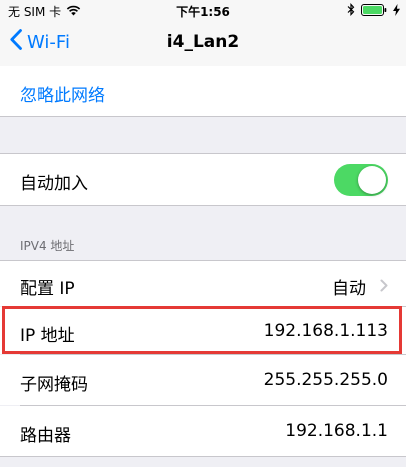 The height and width of the screenshot is (467, 406). What do you see at coordinates (203, 431) in the screenshot?
I see `router-cell: 路由器 192.168.1.1` at bounding box center [203, 431].